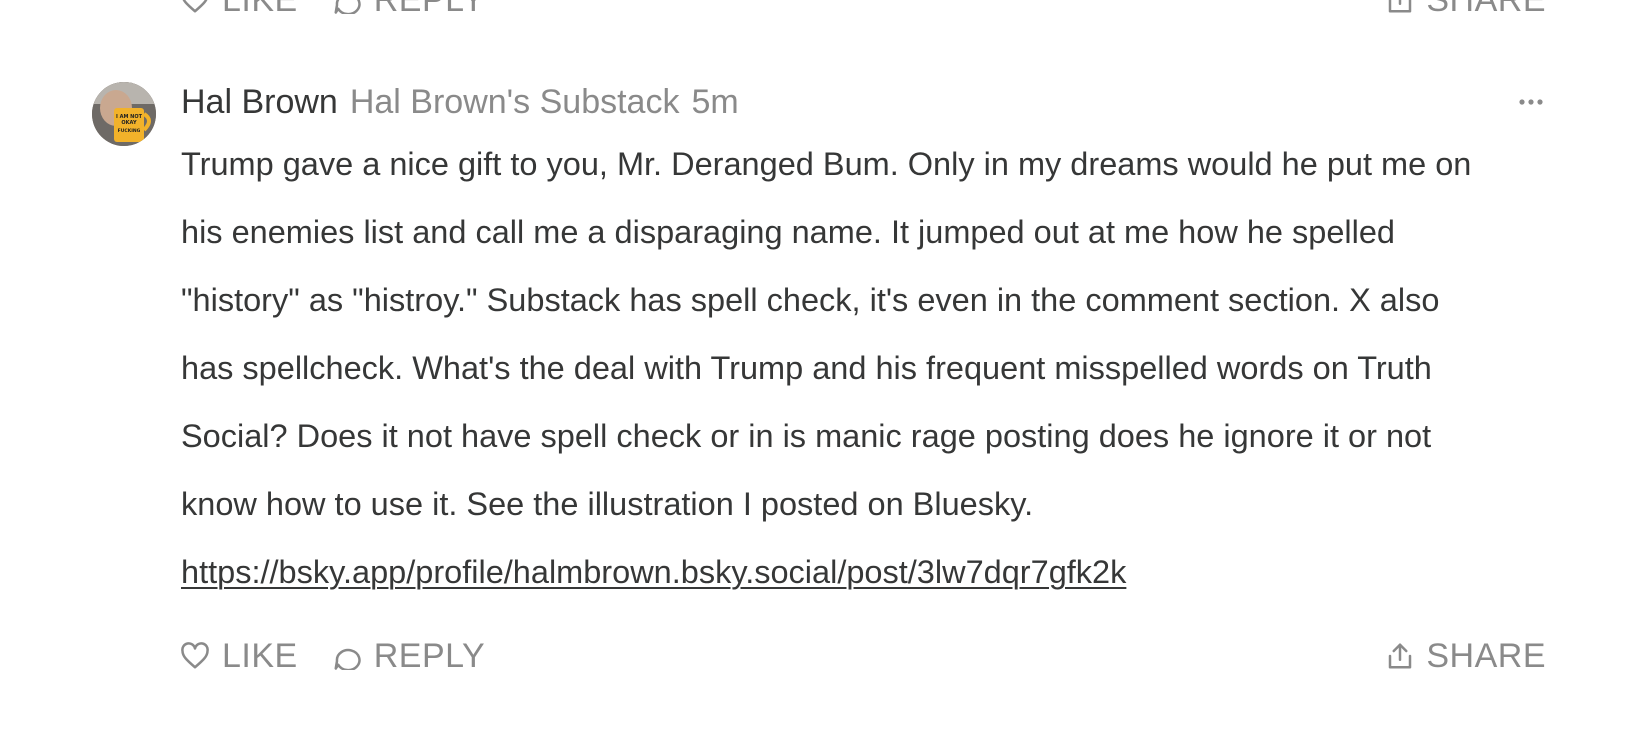  I want to click on publication-name: Hal Brown's Substack, so click(515, 102).